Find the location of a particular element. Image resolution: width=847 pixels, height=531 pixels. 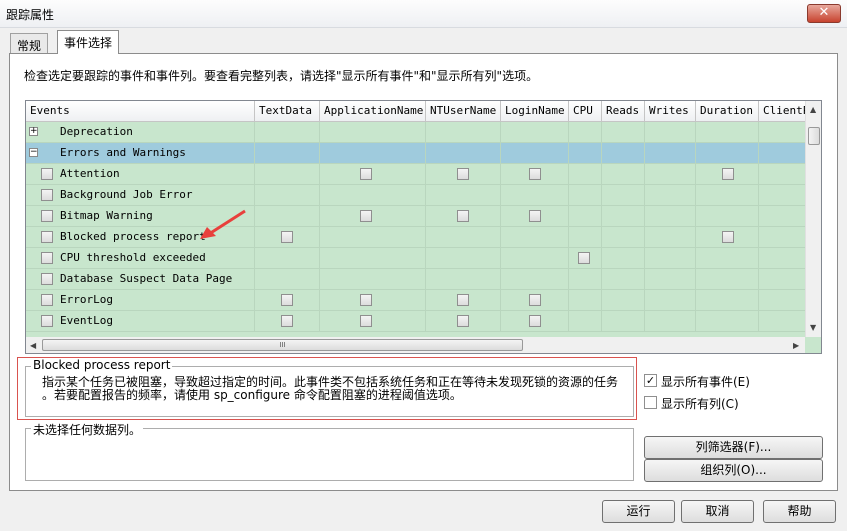

scroll-left-icon: ◀ is located at coordinates (33, 345).